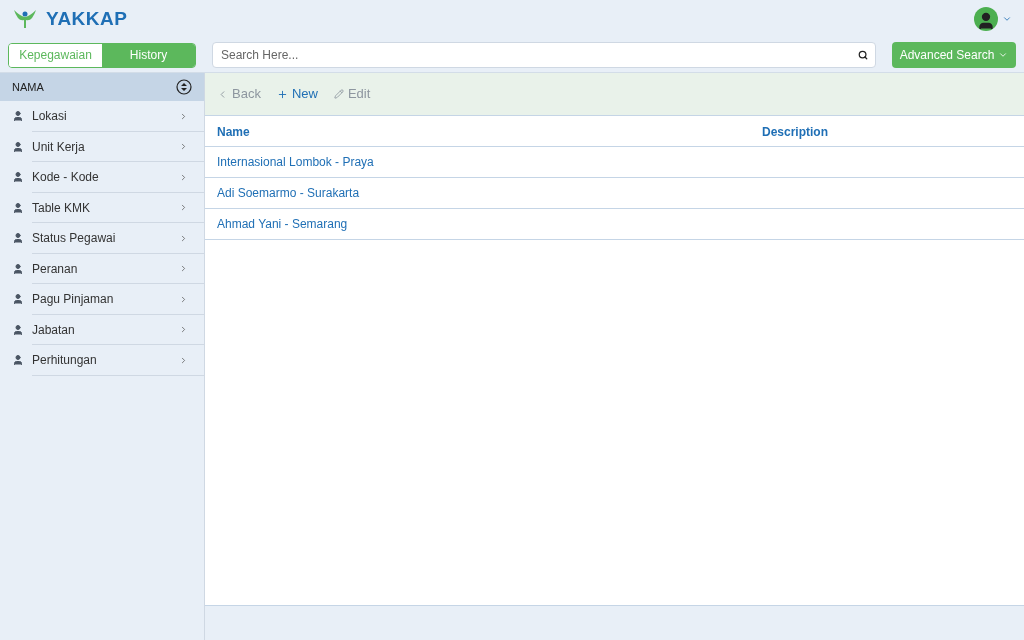 Image resolution: width=1024 pixels, height=640 pixels. I want to click on plus-icon, so click(282, 94).